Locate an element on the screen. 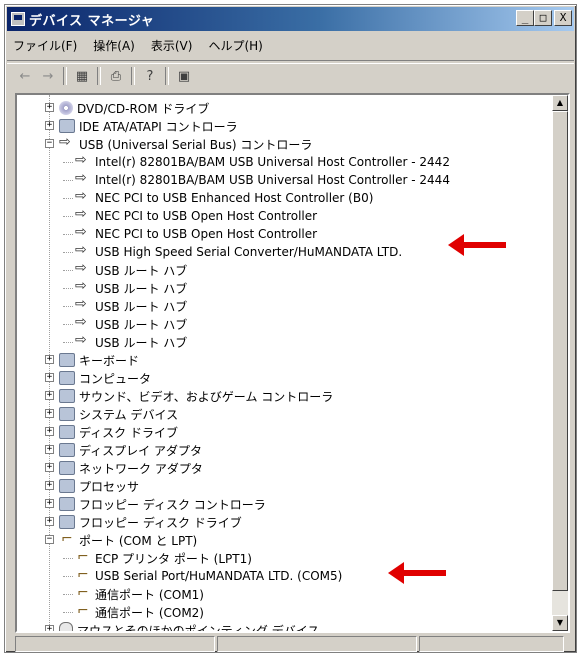  tree-category: ポート (COM と LPT) is located at coordinates (128, 540).